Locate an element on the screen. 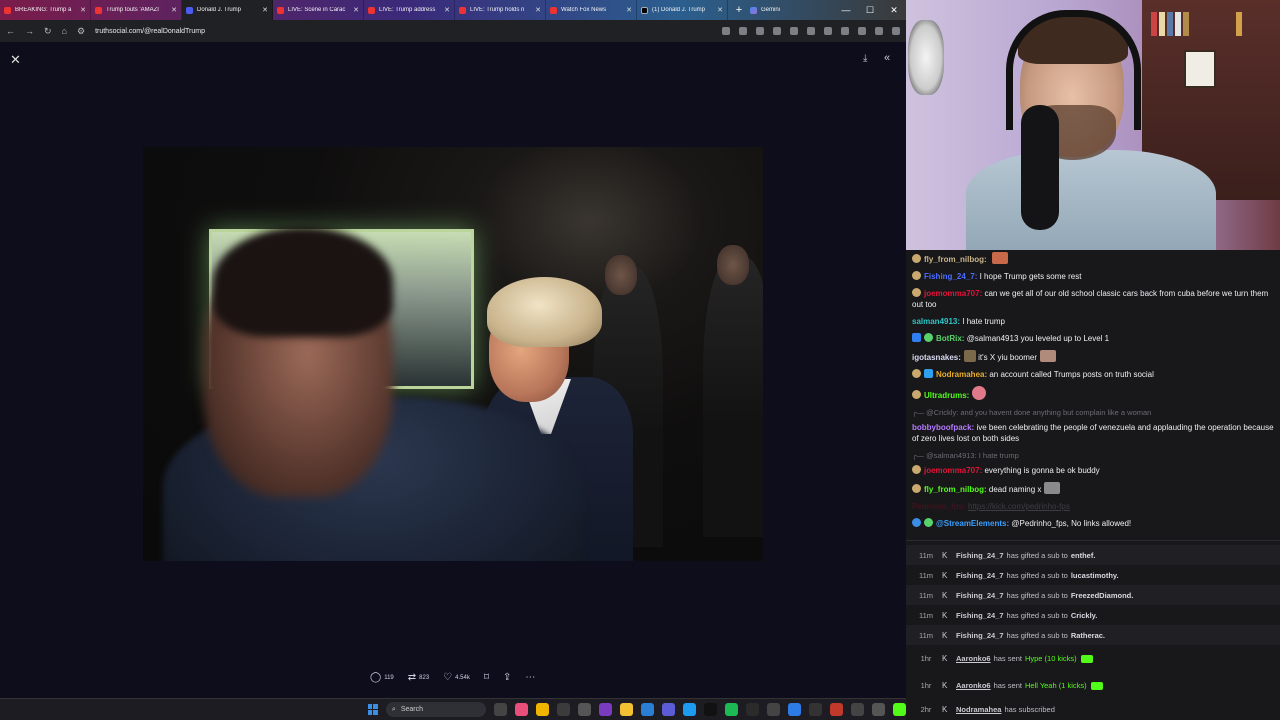 The image size is (1280, 720). download-icon: ⤓ is located at coordinates (865, 58).